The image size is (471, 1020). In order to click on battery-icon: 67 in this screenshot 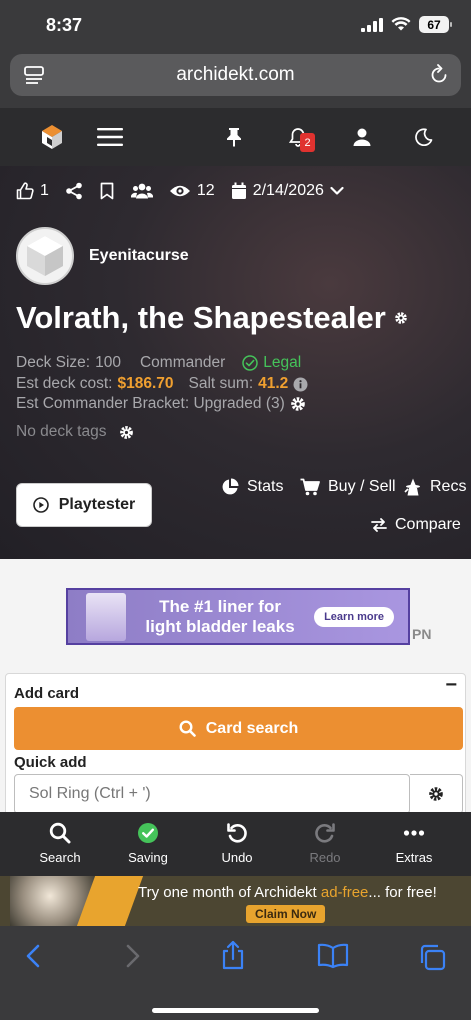, I will do `click(435, 24)`.